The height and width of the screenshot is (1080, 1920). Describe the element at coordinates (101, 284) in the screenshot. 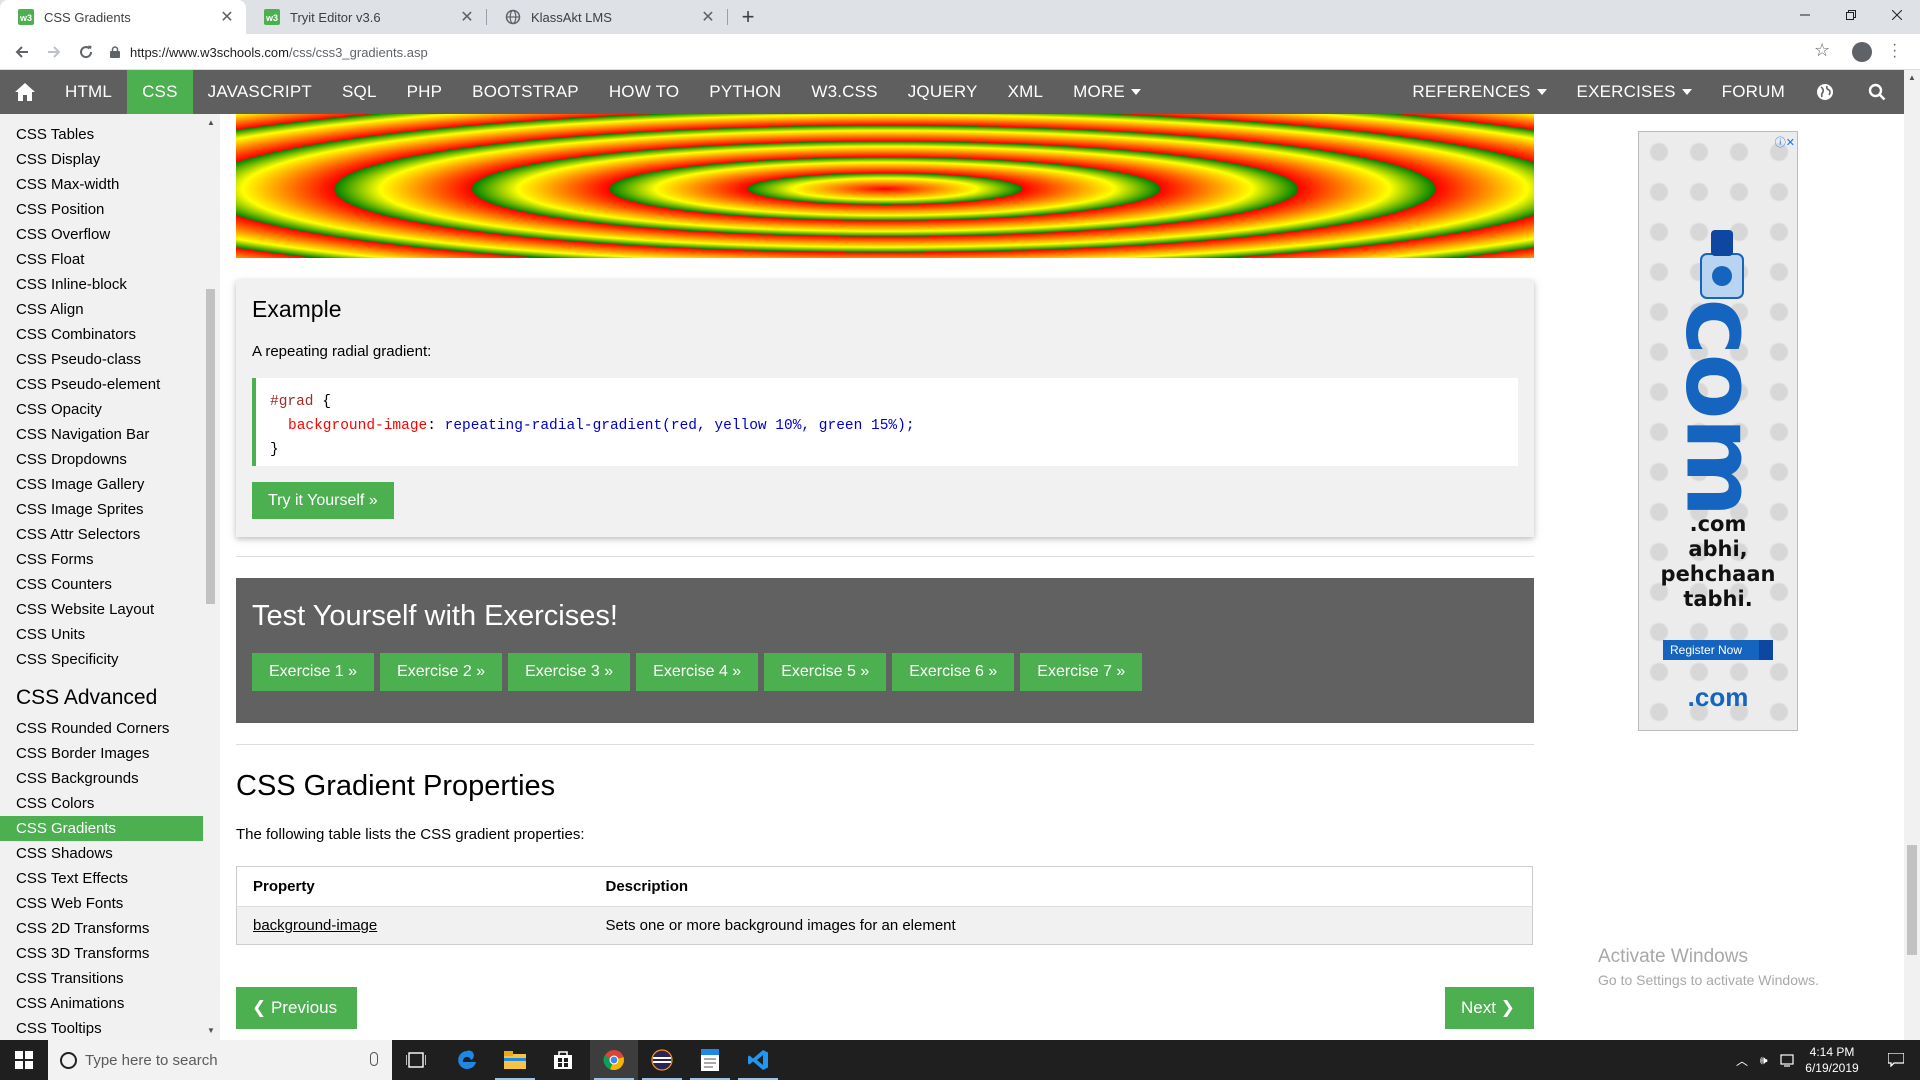

I see `sidebar-item-css-inline-block: CSS Inline-block` at that location.